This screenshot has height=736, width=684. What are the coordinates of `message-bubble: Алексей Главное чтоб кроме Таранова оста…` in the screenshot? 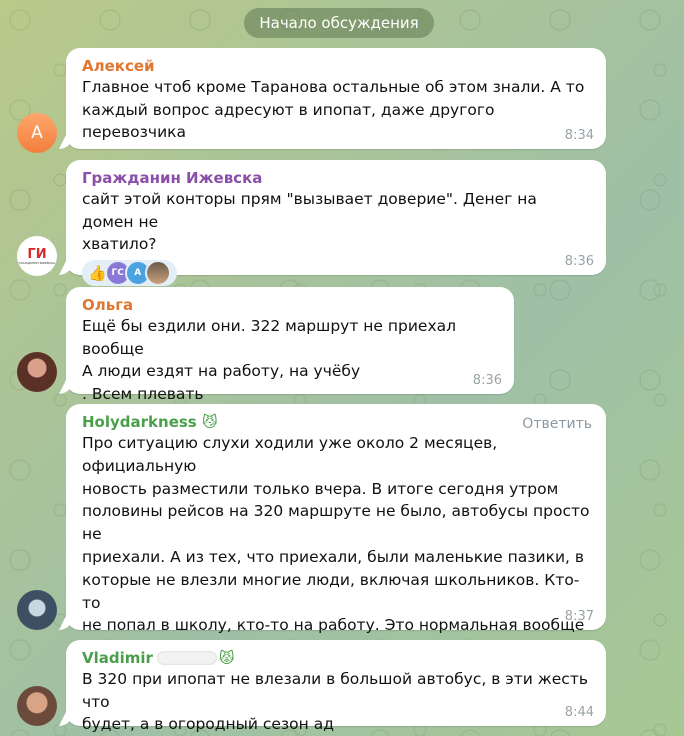 It's located at (336, 98).